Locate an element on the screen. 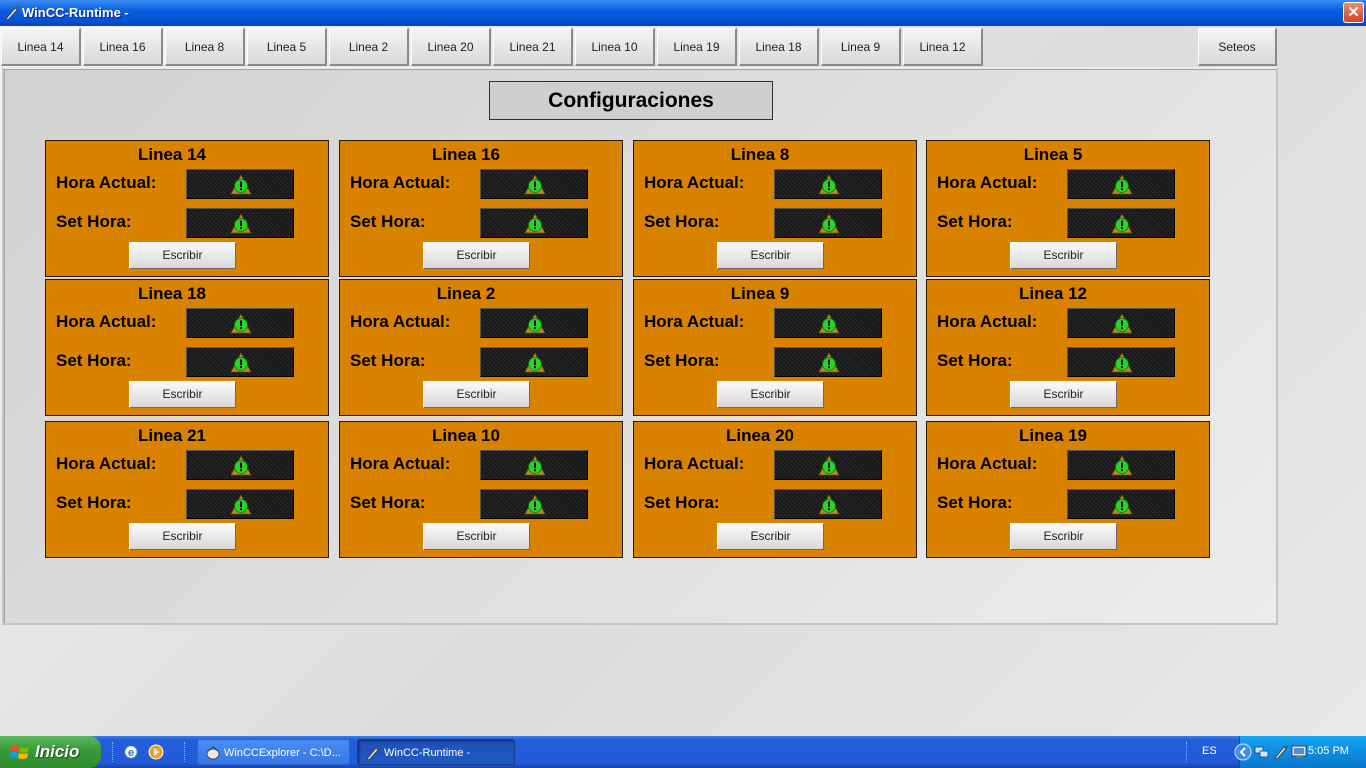 The height and width of the screenshot is (768, 1366). card-title: Linea 2 is located at coordinates (466, 293).